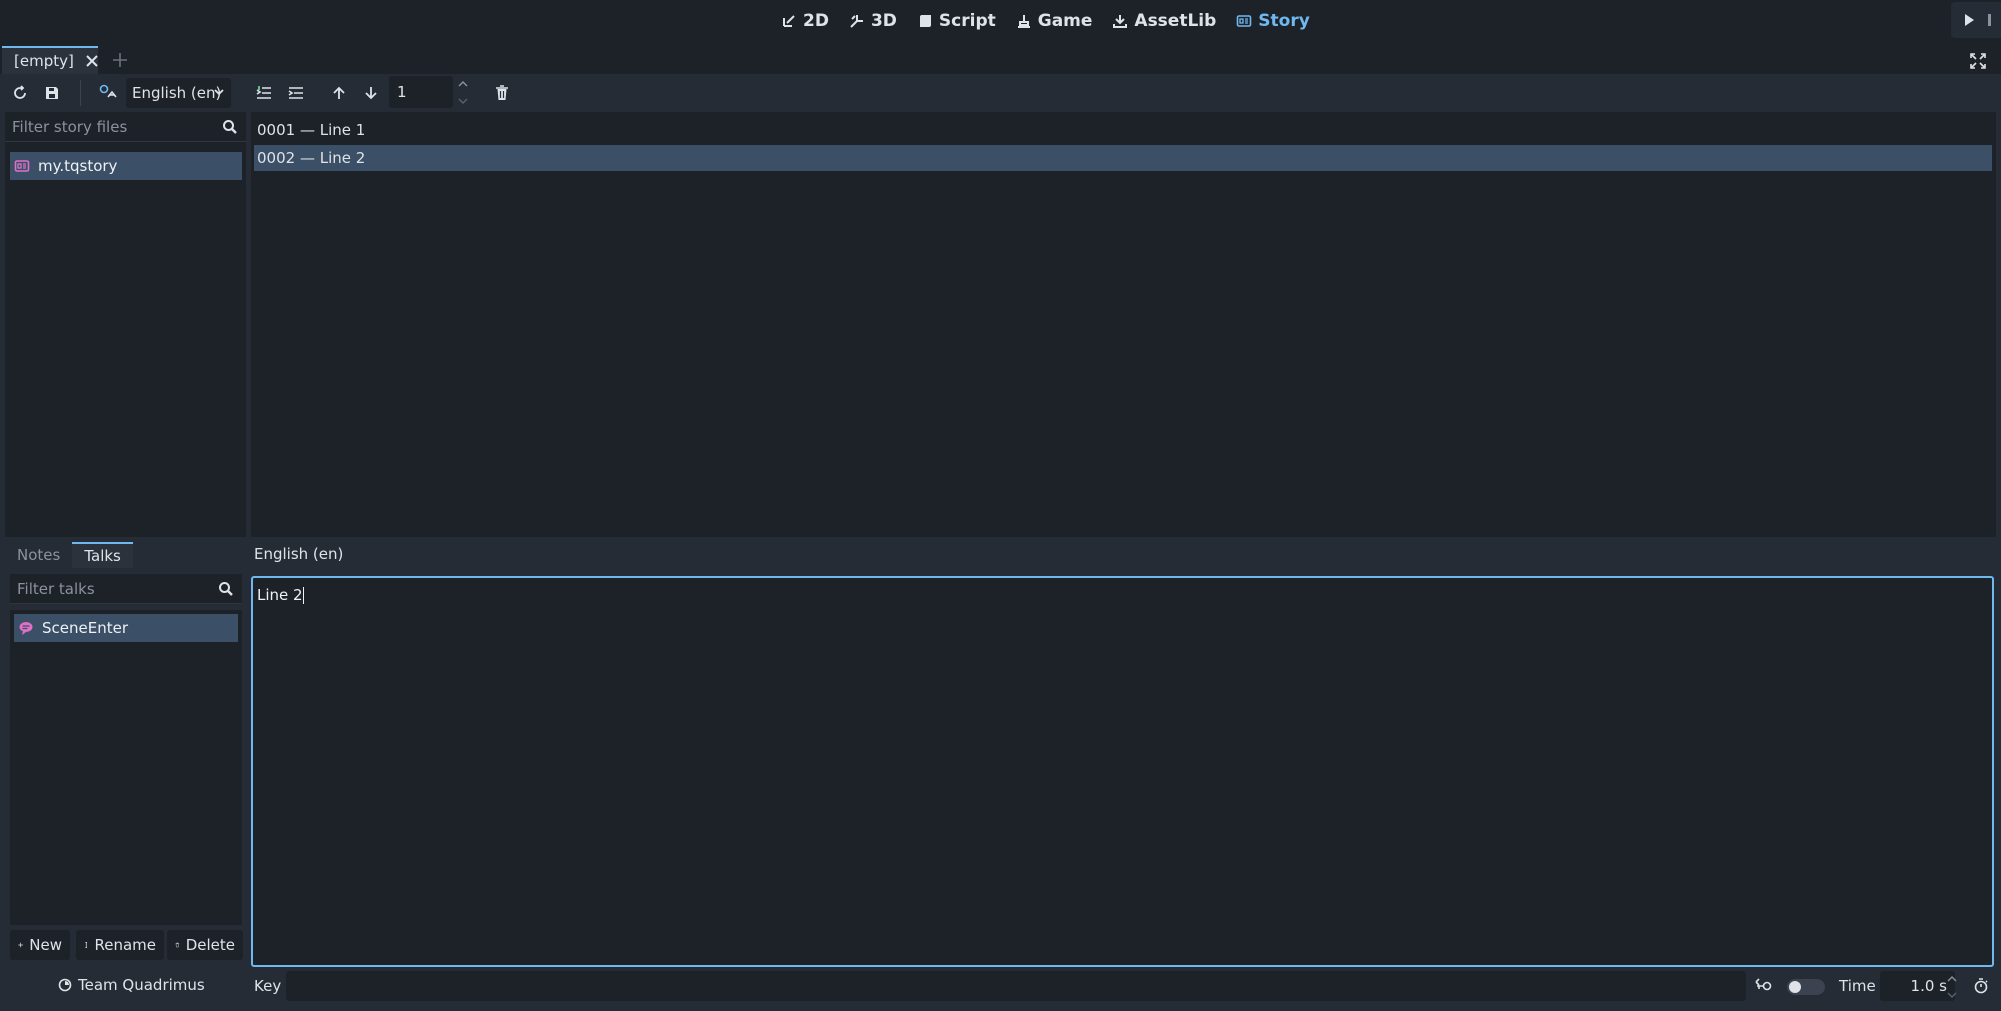 The image size is (2001, 1011). I want to click on reload-icon, so click(20, 92).